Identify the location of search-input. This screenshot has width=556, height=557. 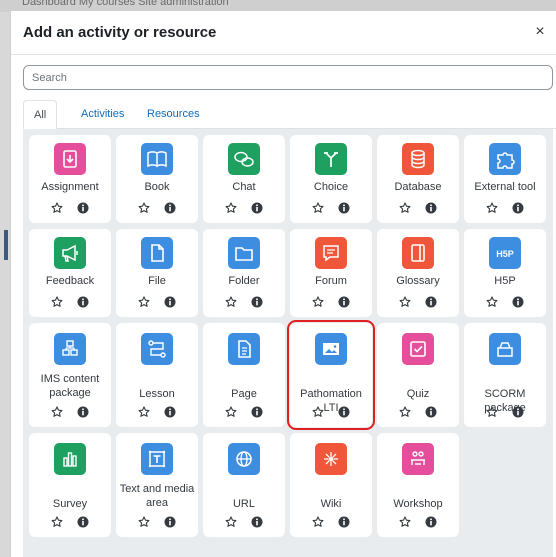
(288, 77).